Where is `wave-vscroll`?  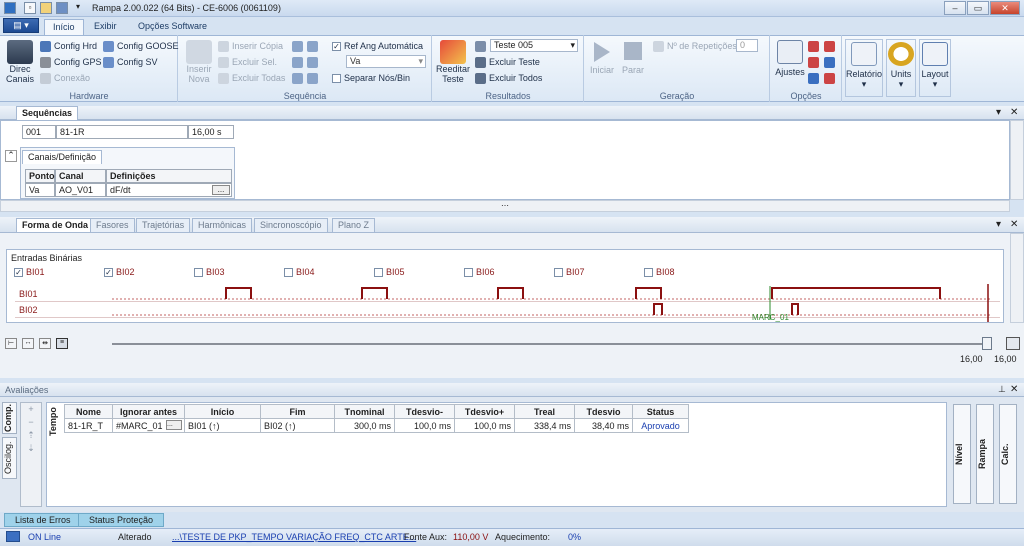 wave-vscroll is located at coordinates (1017, 278).